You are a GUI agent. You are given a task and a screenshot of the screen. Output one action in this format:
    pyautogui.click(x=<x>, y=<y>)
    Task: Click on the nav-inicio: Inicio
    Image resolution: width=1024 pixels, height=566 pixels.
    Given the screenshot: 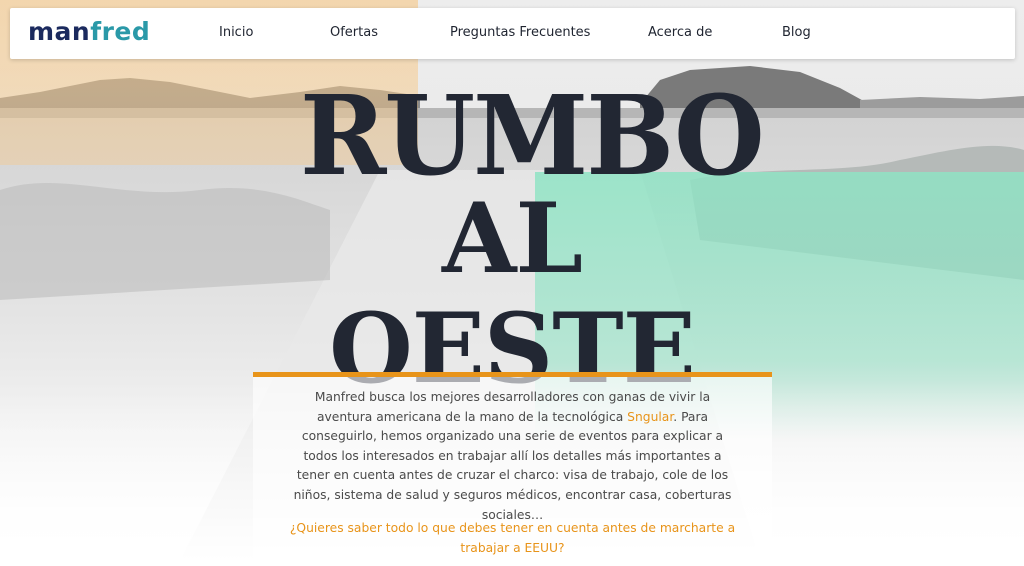 What is the action you would take?
    pyautogui.click(x=236, y=33)
    